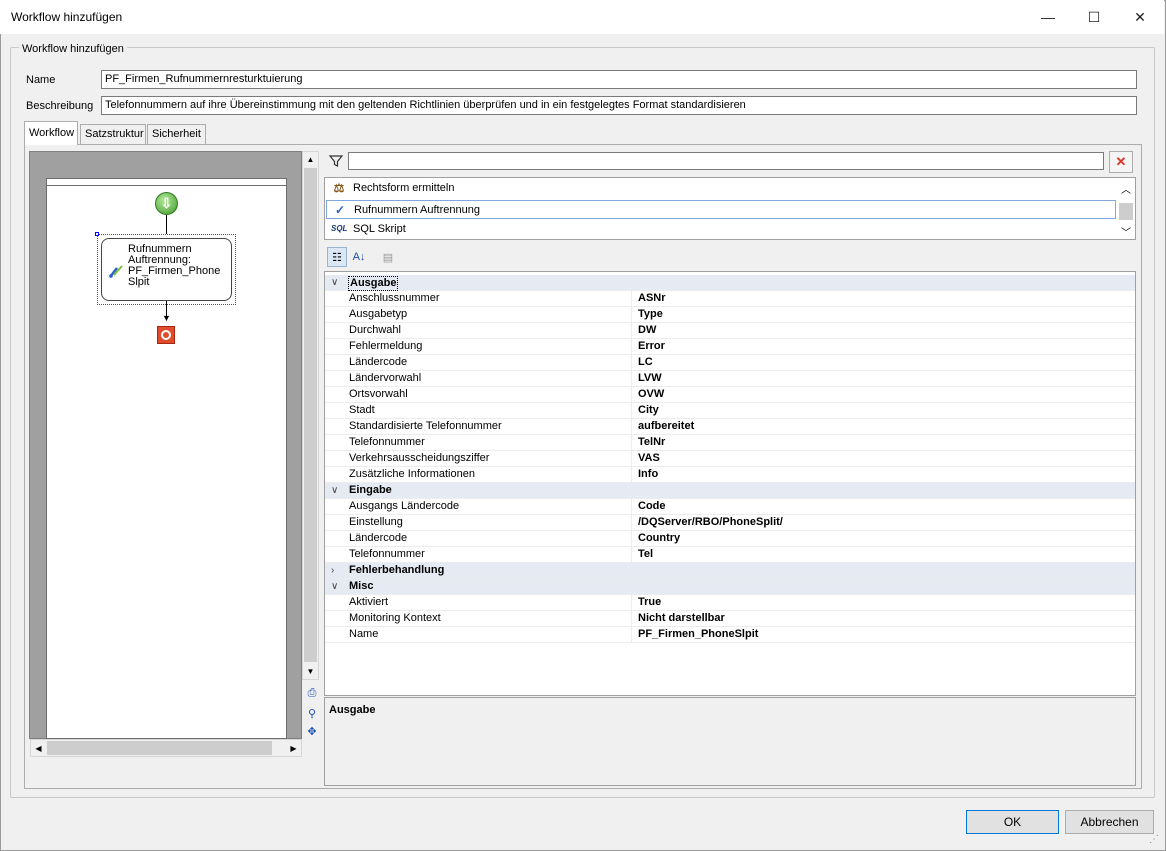 The image size is (1166, 851). What do you see at coordinates (1126, 211) in the screenshot?
I see `list-scroll-thumb` at bounding box center [1126, 211].